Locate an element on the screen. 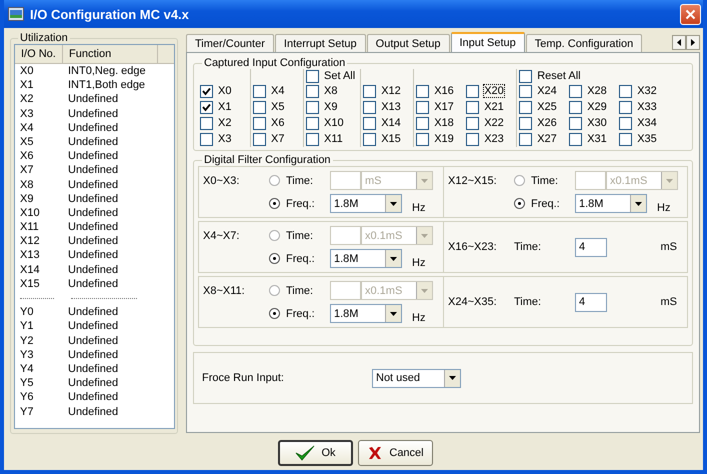 This screenshot has width=707, height=474. checkbox-label: X23 is located at coordinates (494, 139).